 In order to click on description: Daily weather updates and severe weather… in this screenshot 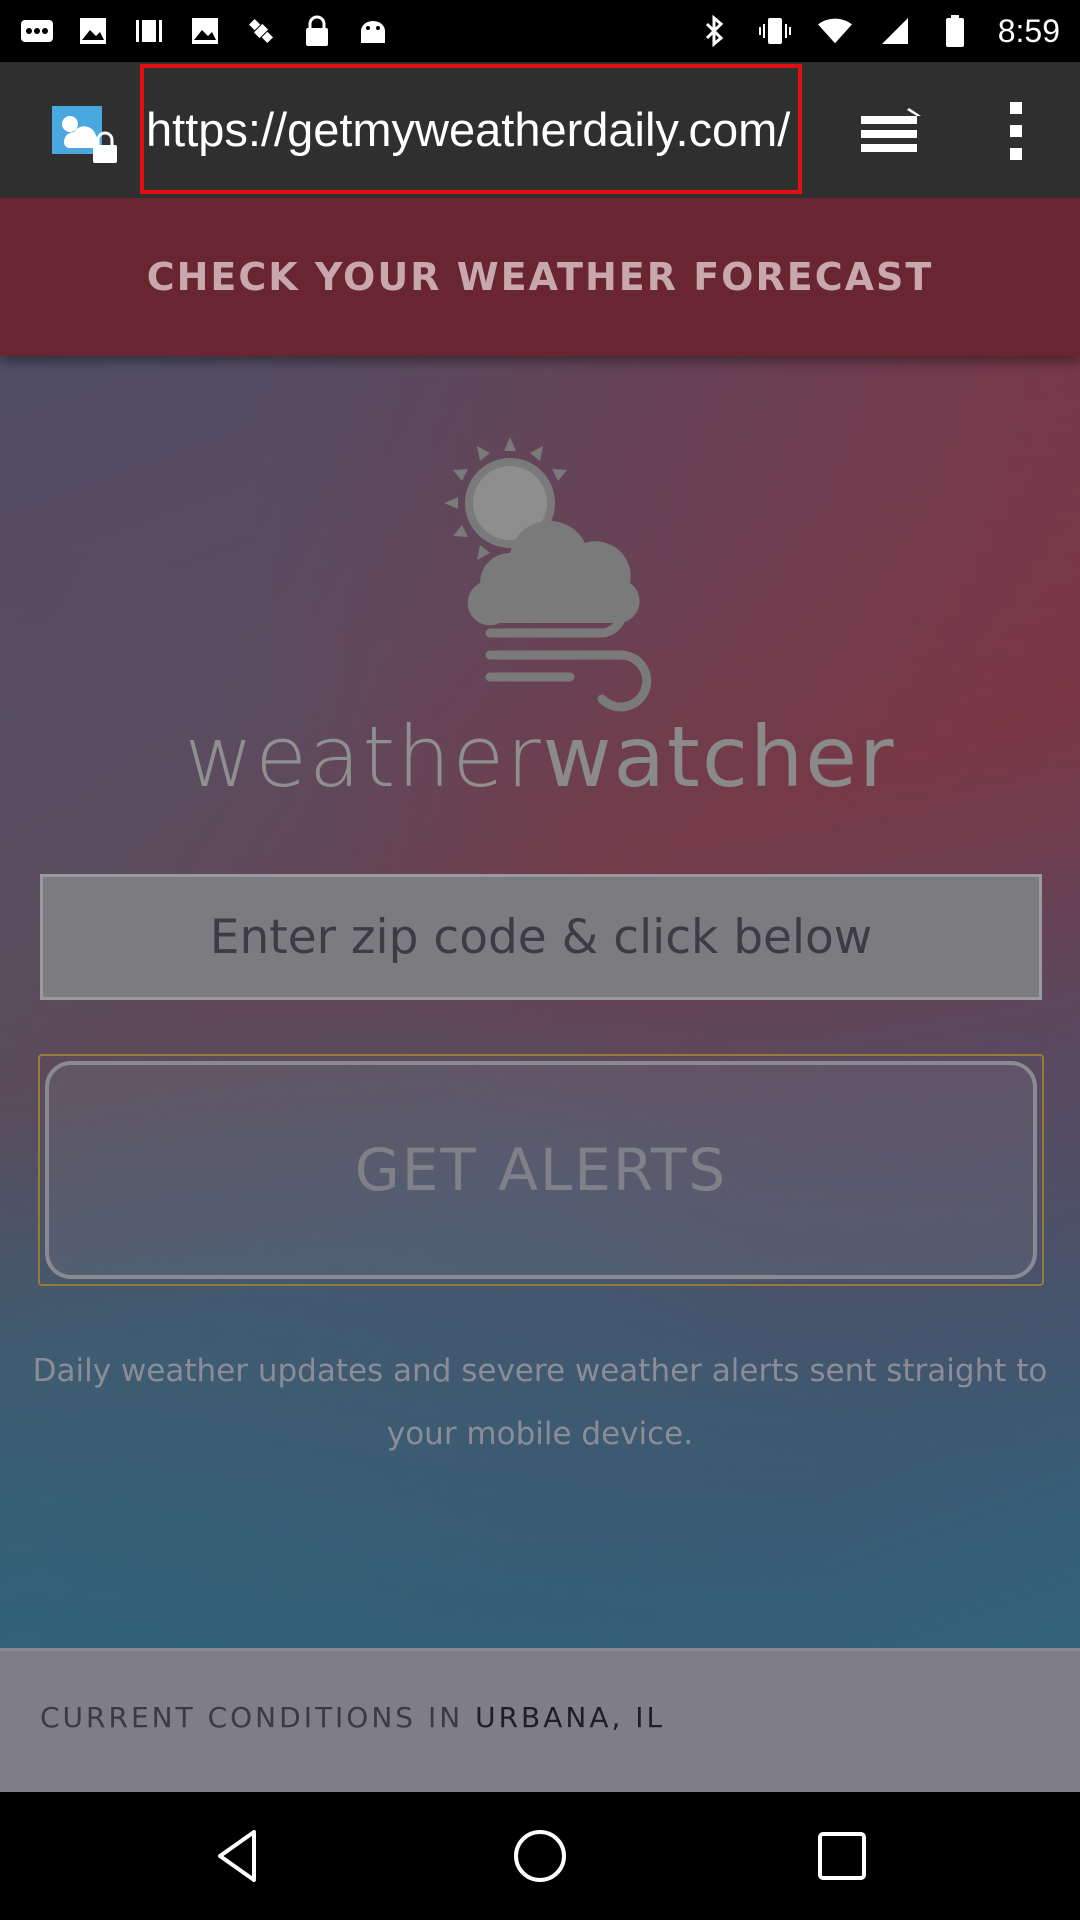, I will do `click(540, 1403)`.